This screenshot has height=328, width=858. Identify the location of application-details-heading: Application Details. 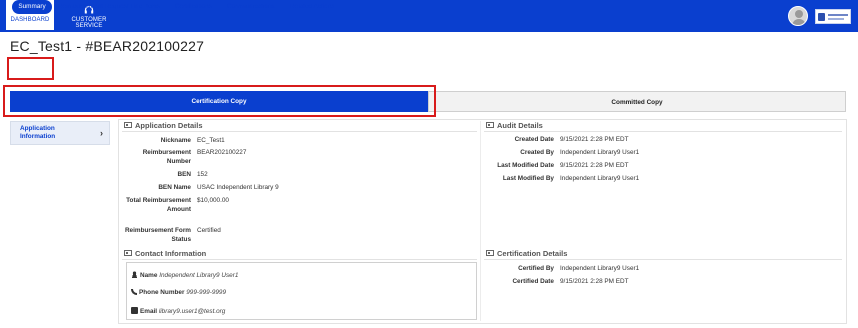
(163, 125).